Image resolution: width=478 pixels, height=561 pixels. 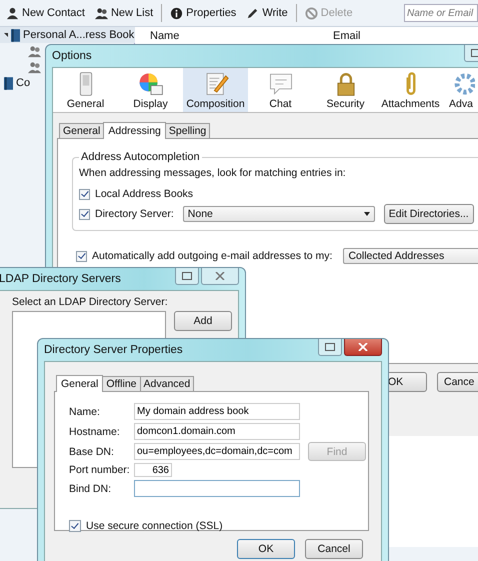 I want to click on checkbox-label: Directory Server:, so click(x=134, y=214).